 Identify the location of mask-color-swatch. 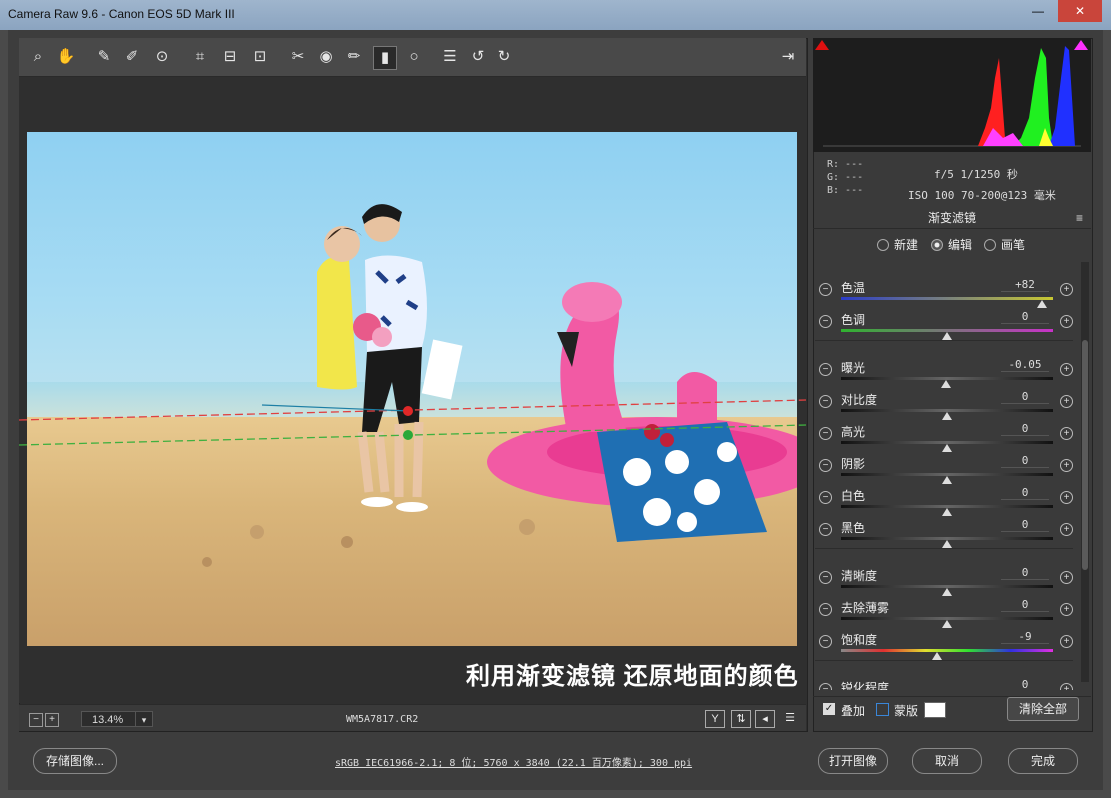
(935, 710).